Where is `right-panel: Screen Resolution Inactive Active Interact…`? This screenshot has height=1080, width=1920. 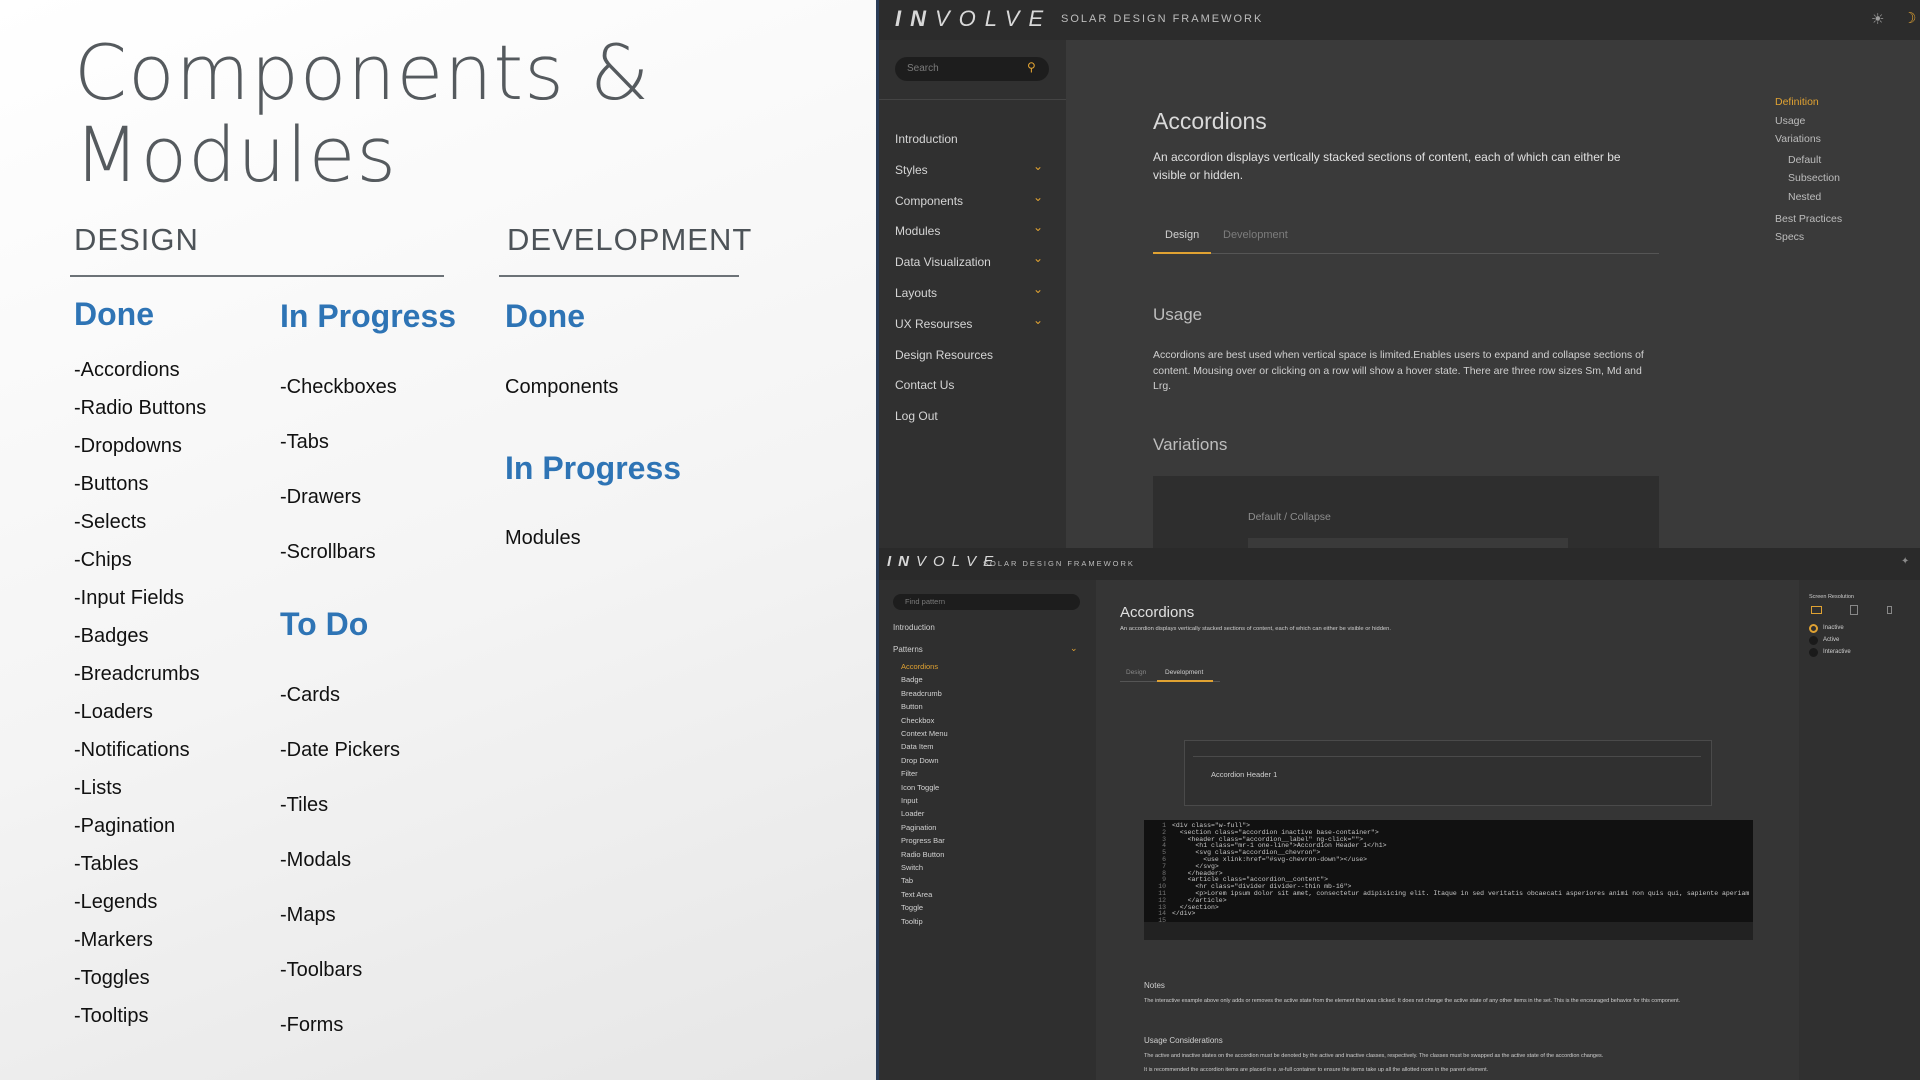 right-panel: Screen Resolution Inactive Active Interact… is located at coordinates (1859, 830).